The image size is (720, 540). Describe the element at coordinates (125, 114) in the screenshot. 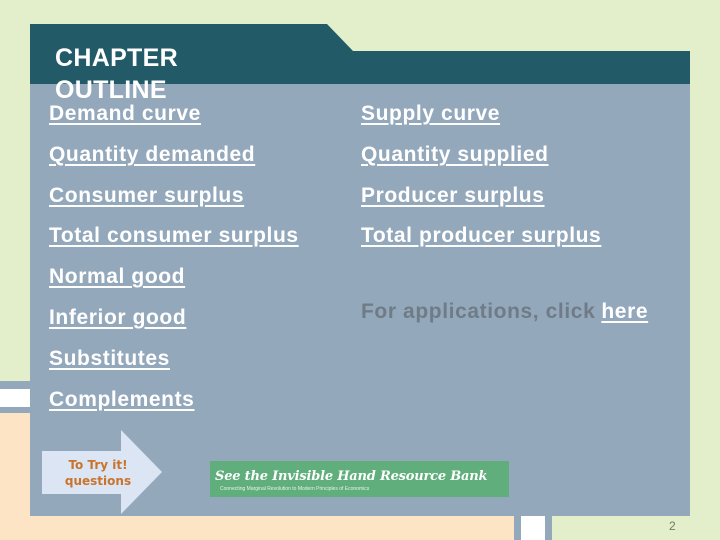

I see `link-demand-curve: Demand curve` at that location.